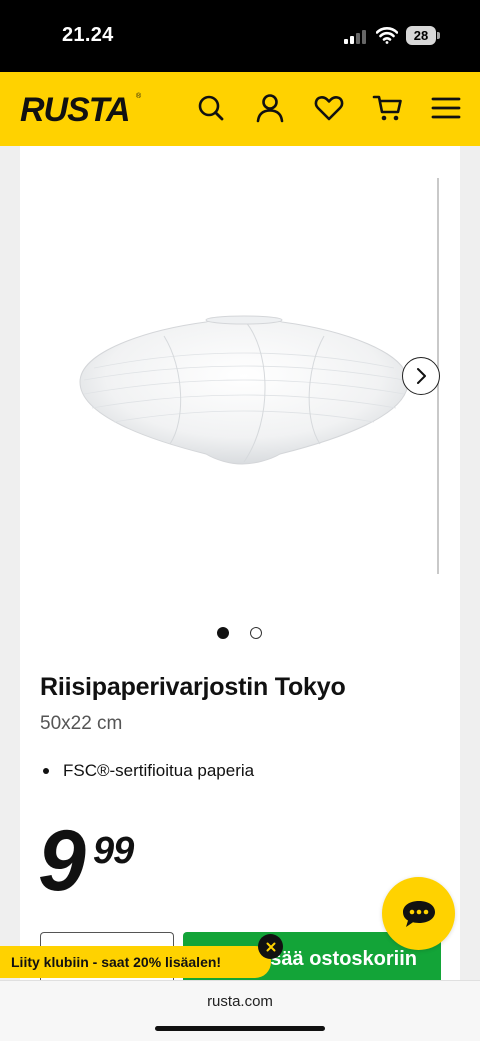  I want to click on product-image-lamp, so click(244, 390).